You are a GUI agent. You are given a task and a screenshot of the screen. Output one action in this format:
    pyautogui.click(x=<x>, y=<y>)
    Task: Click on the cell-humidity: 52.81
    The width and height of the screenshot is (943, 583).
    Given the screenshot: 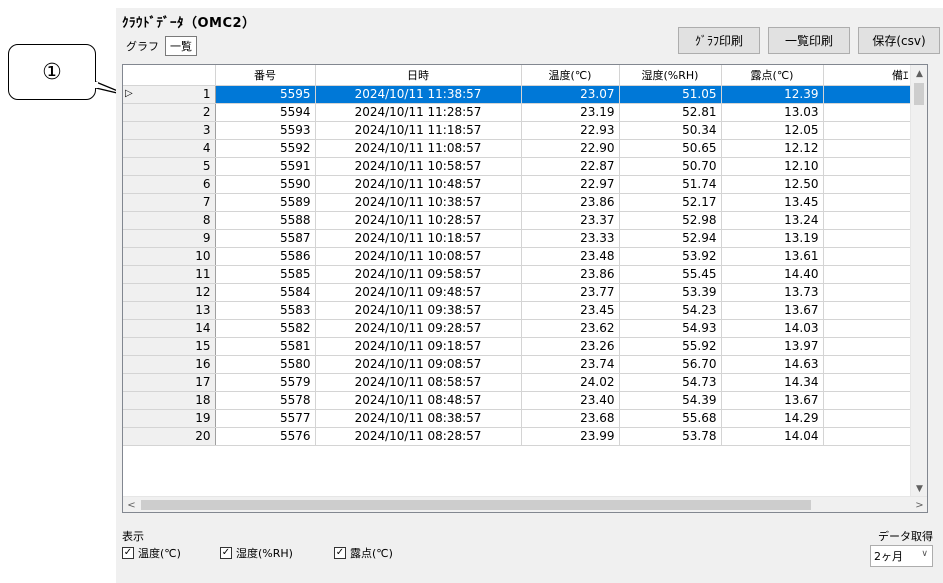 What is the action you would take?
    pyautogui.click(x=670, y=112)
    